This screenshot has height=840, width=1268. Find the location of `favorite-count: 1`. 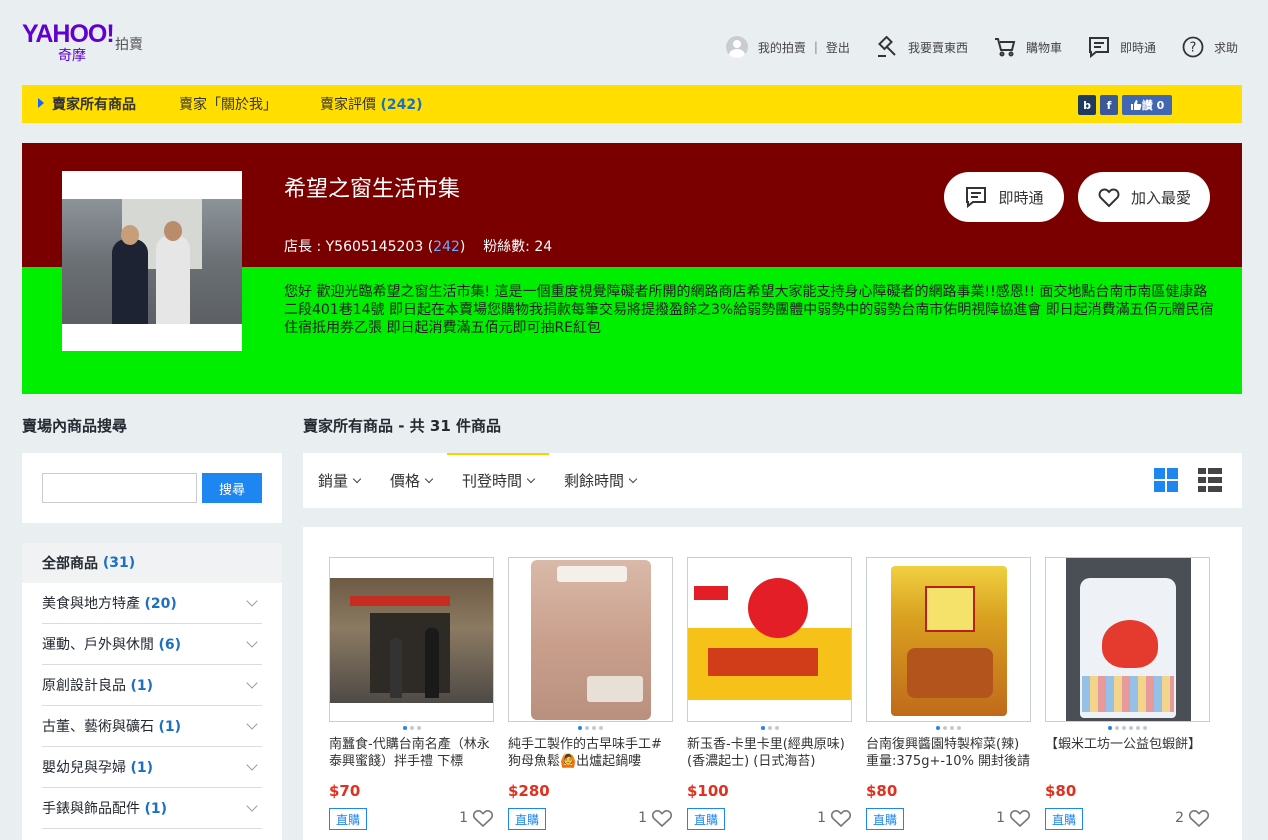

favorite-count: 1 is located at coordinates (463, 818).